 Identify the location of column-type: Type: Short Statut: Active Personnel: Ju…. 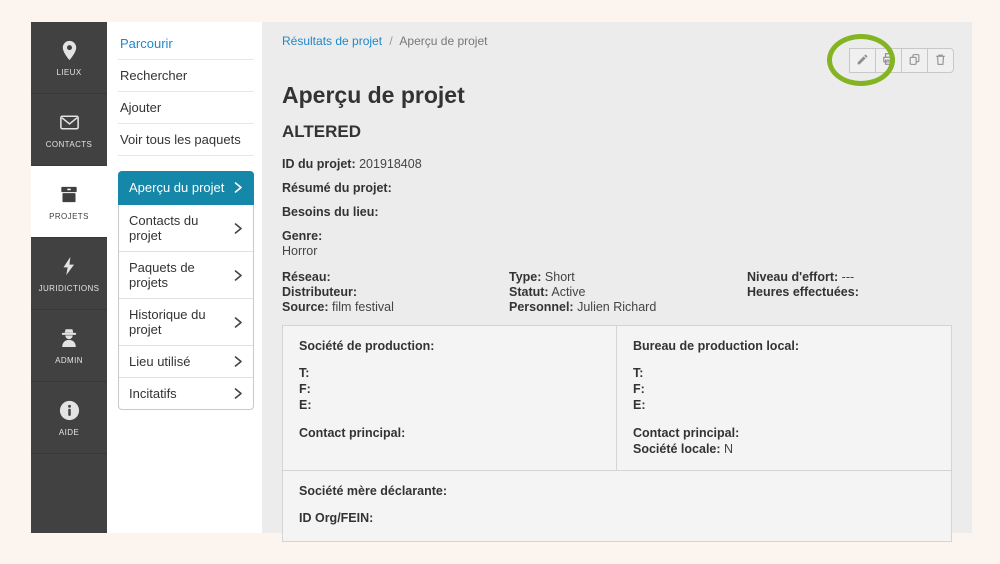
(628, 292).